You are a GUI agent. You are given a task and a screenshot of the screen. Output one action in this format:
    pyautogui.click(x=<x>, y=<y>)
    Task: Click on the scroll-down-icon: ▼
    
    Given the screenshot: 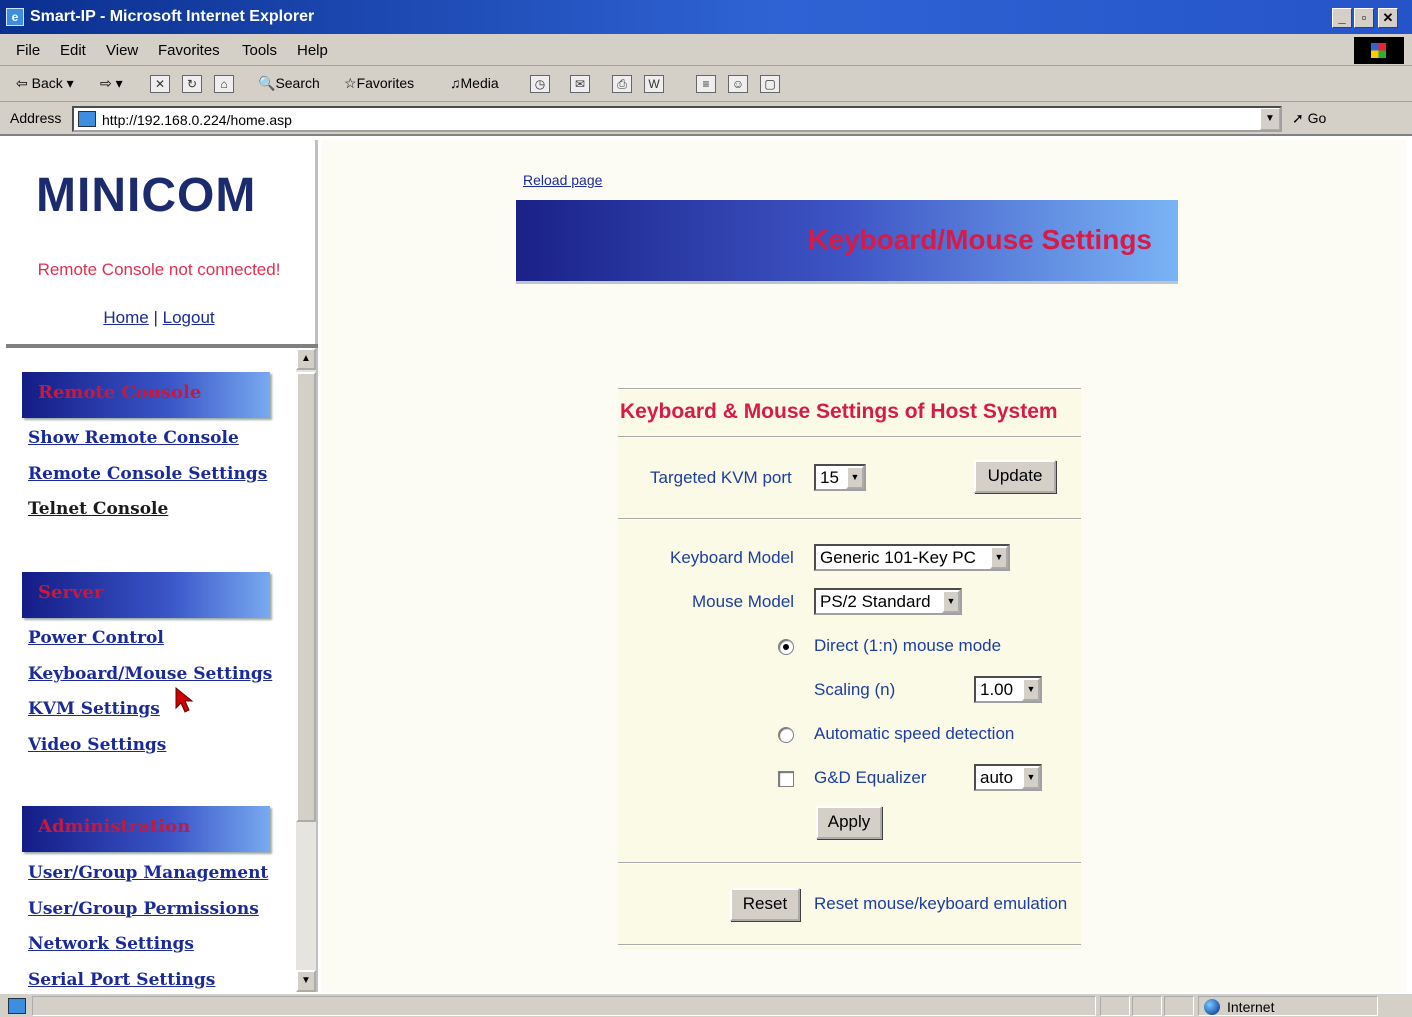 What is the action you would take?
    pyautogui.click(x=306, y=981)
    